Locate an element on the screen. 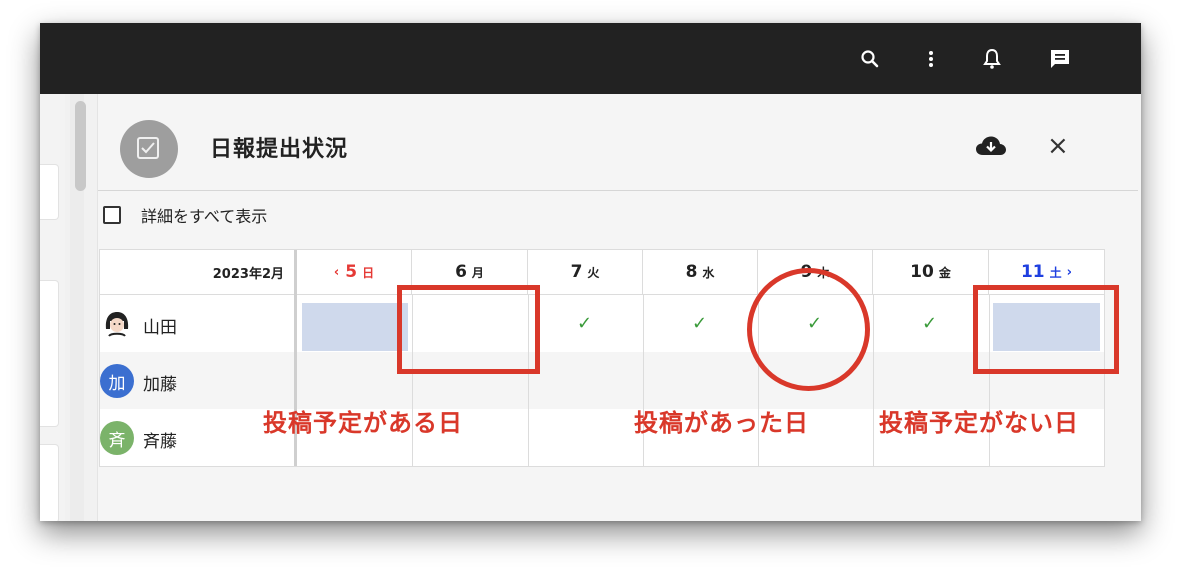 The image size is (1186, 582). day-of-week: 土 is located at coordinates (1055, 272).